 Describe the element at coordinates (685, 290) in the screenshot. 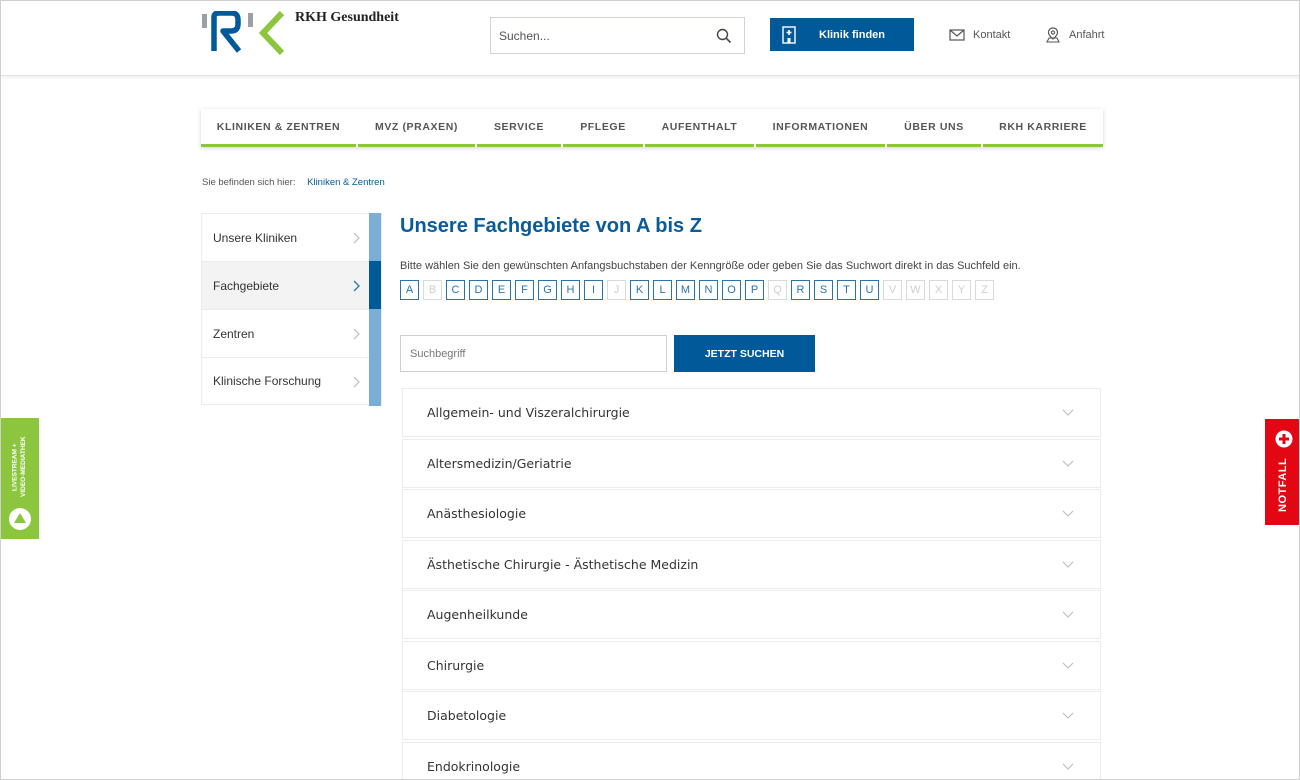

I see `letter-m-button: M` at that location.